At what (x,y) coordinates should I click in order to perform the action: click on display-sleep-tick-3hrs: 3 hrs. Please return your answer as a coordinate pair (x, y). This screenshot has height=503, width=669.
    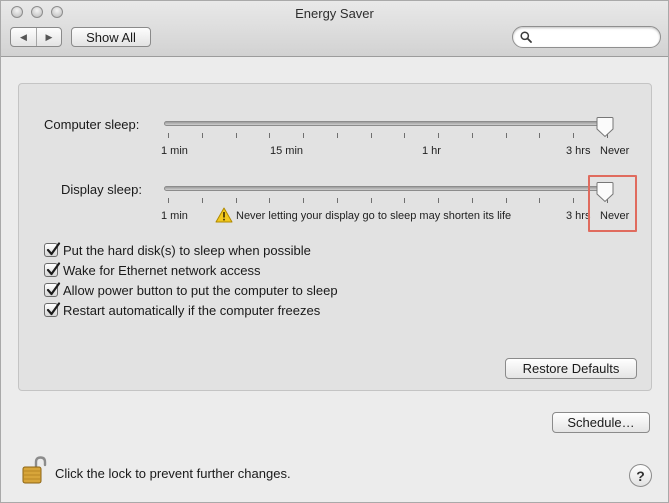
    Looking at the image, I should click on (578, 216).